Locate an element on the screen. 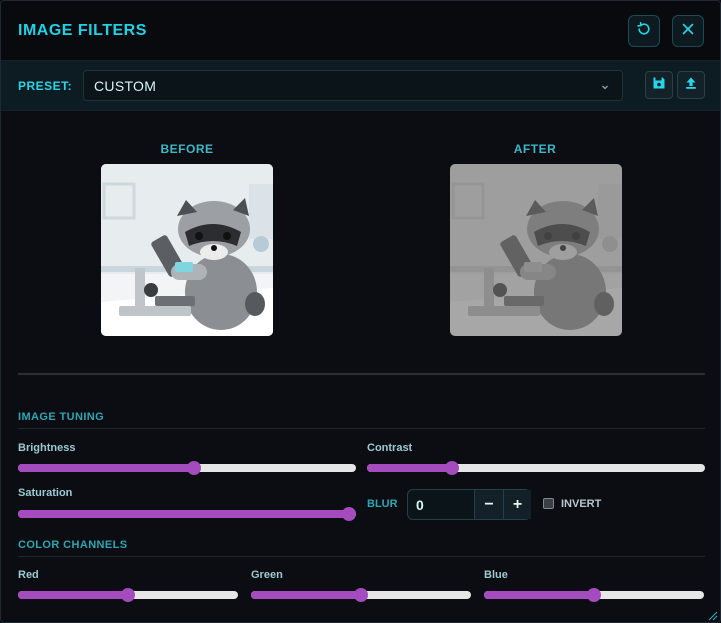 The height and width of the screenshot is (623, 721). close-button is located at coordinates (688, 31).